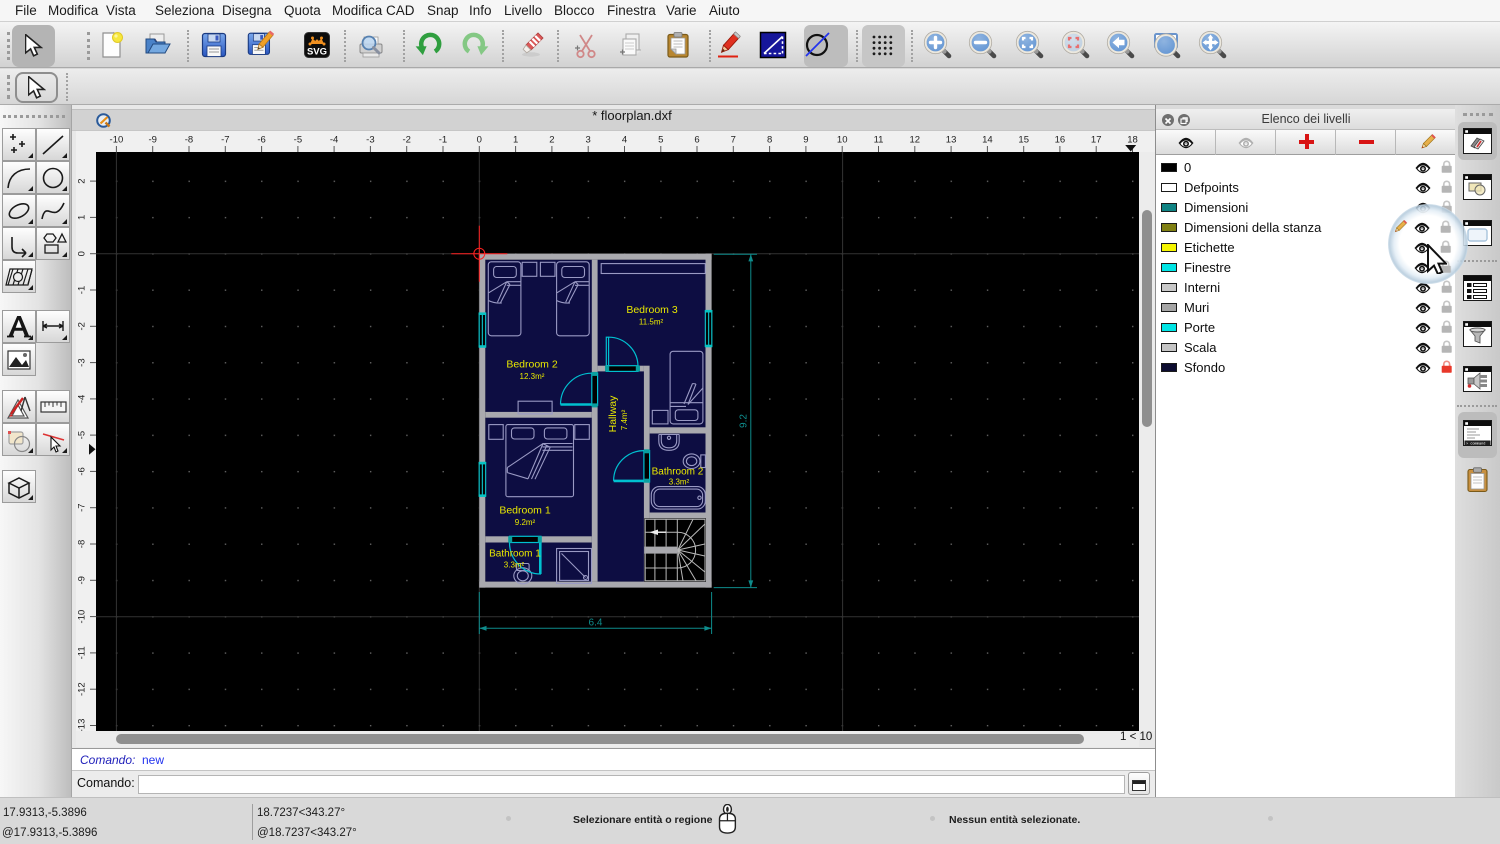 This screenshot has height=844, width=1500. What do you see at coordinates (744, 421) in the screenshot?
I see `svg-text: 9.2` at bounding box center [744, 421].